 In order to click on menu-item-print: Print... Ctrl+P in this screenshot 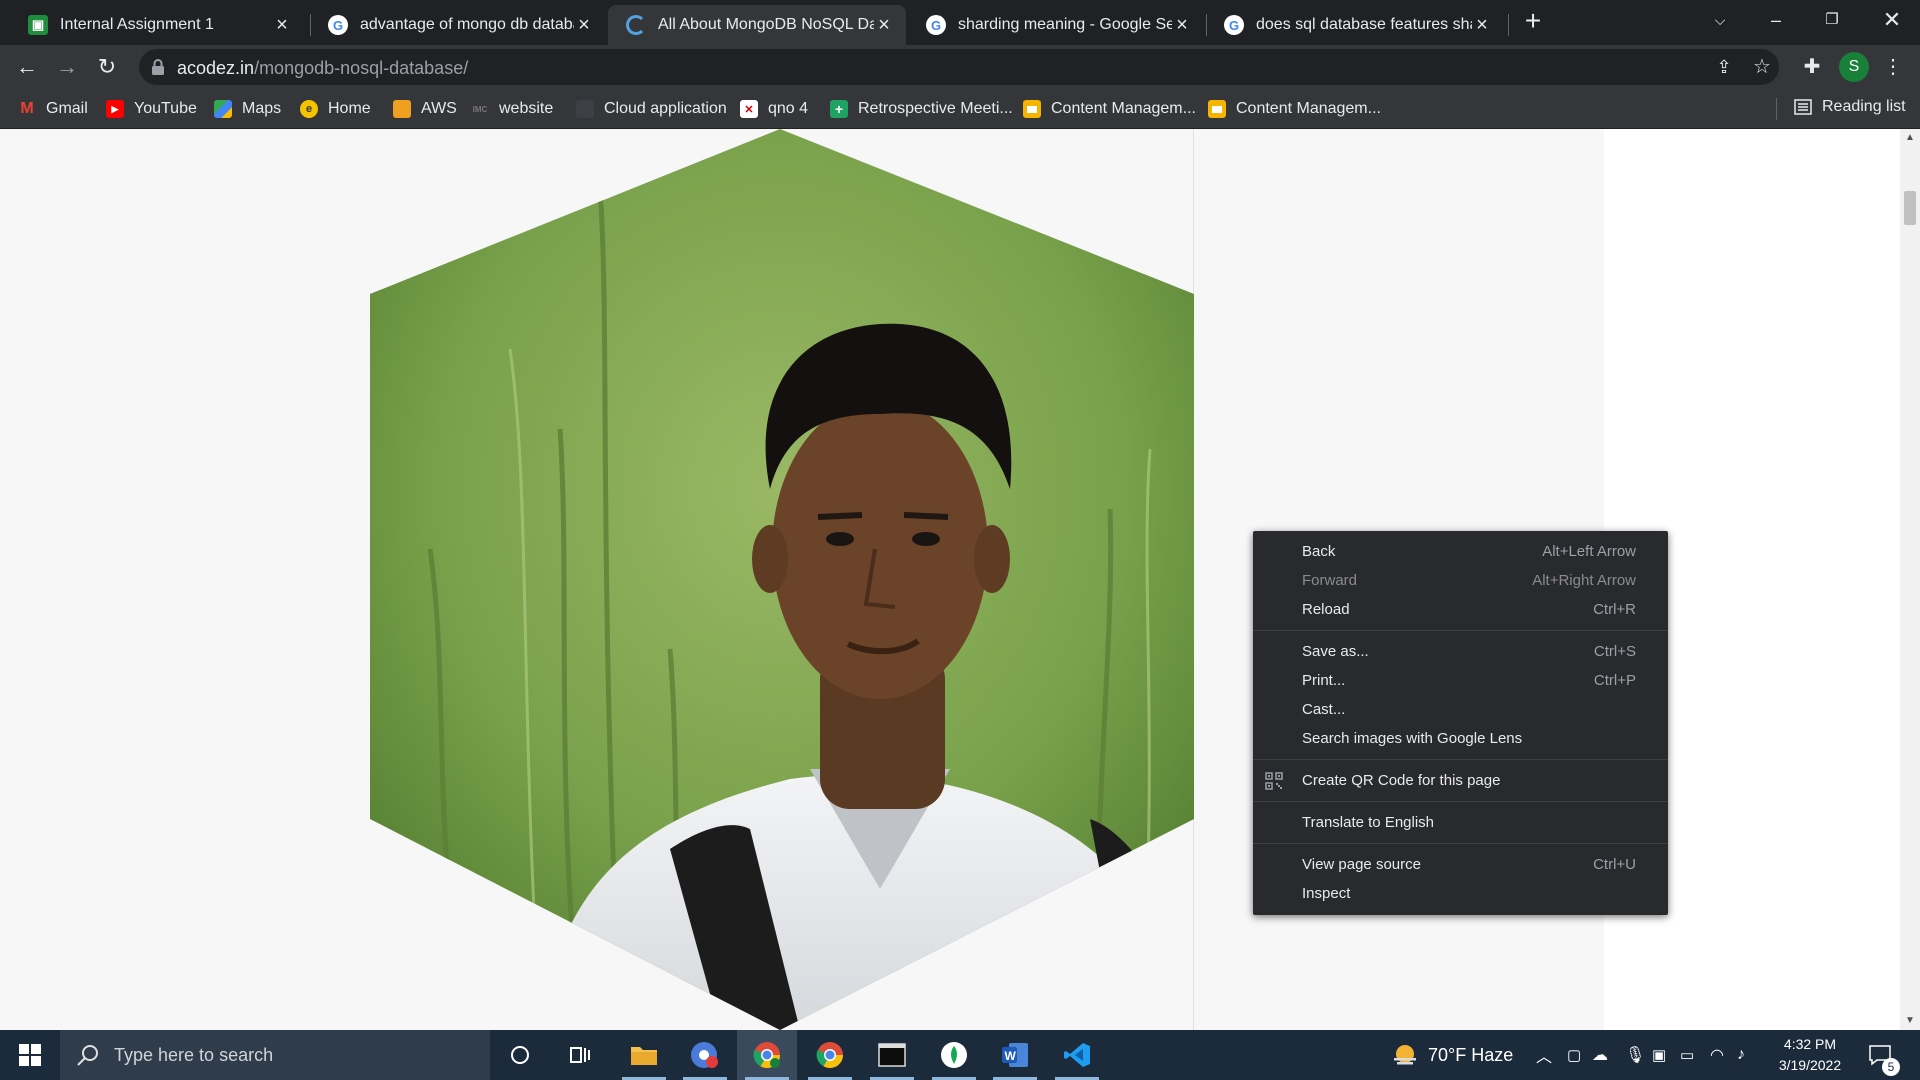, I will do `click(1460, 680)`.